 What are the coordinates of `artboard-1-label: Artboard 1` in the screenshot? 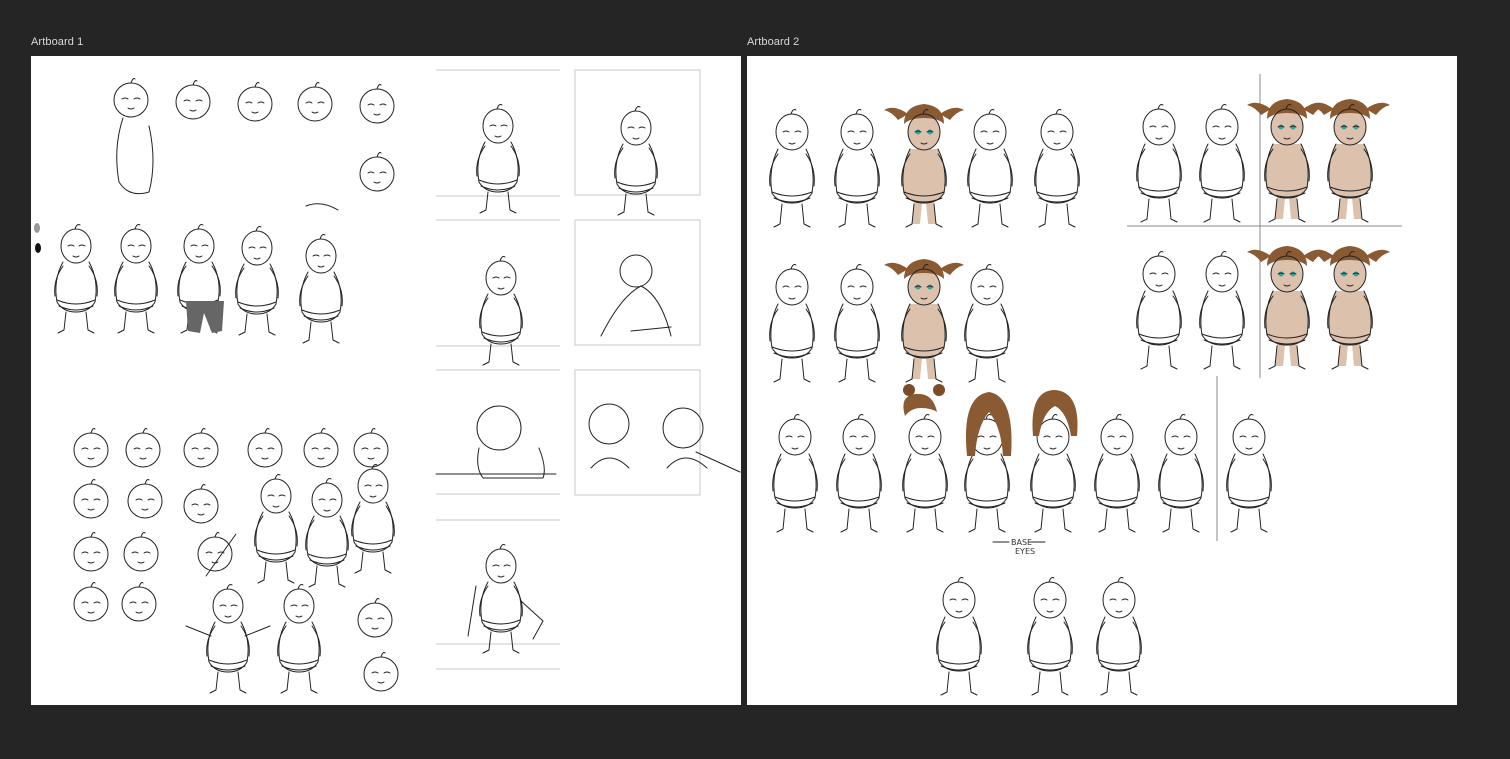 It's located at (57, 42).